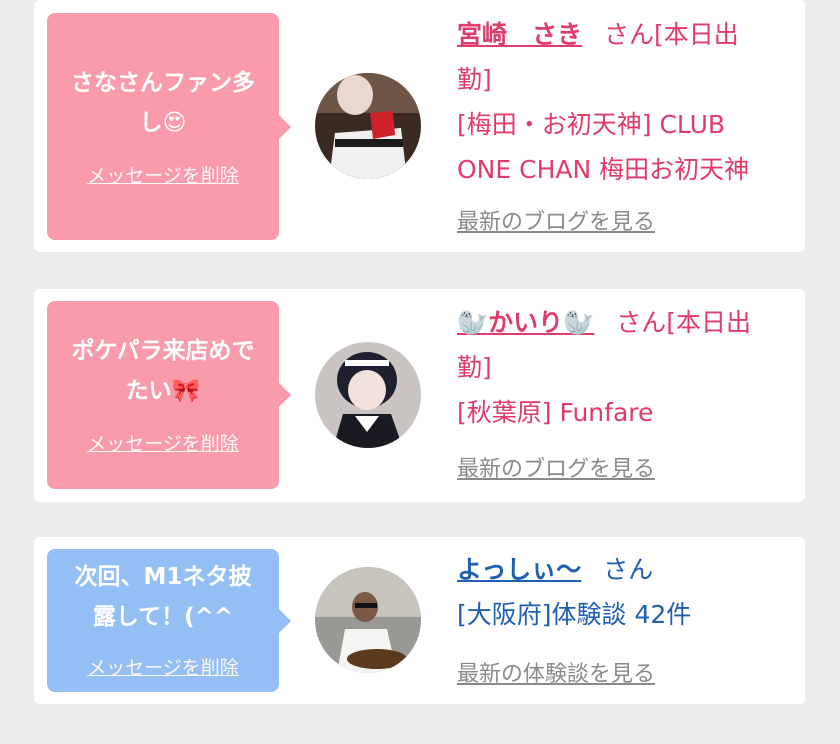  I want to click on latest-review-link: 最新の体験談を見る, so click(556, 672).